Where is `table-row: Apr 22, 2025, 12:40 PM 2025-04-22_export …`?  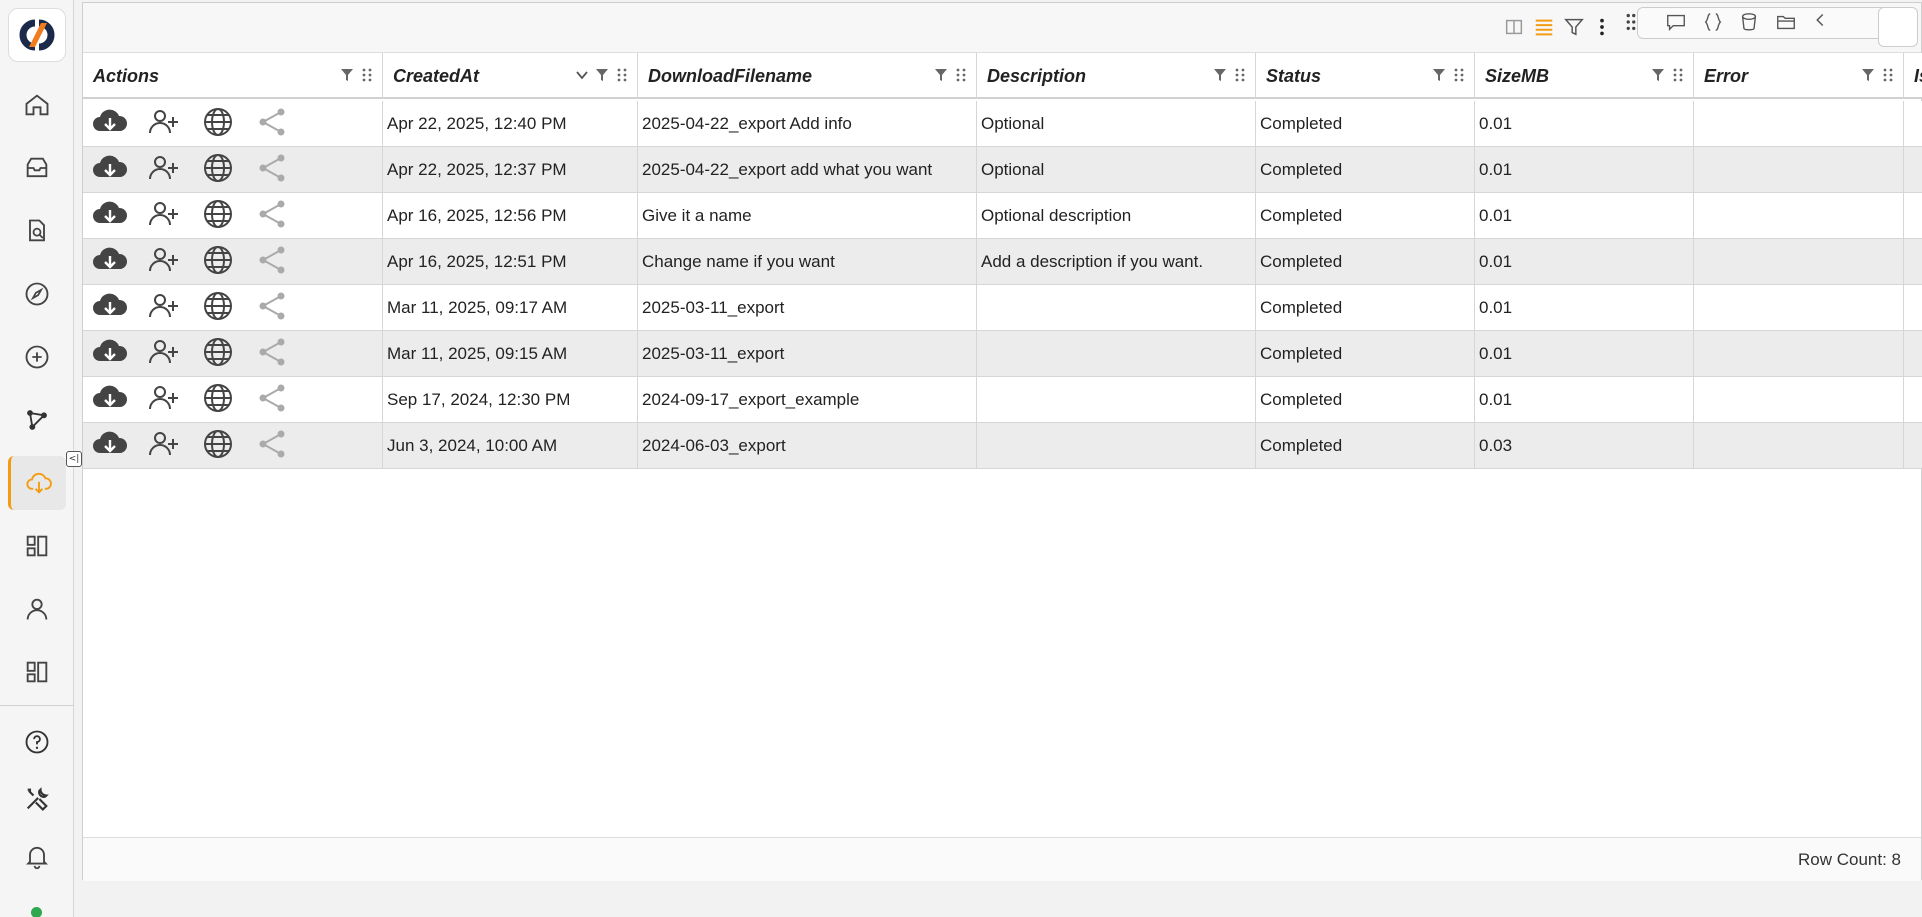 table-row: Apr 22, 2025, 12:40 PM 2025-04-22_export … is located at coordinates (1002, 124).